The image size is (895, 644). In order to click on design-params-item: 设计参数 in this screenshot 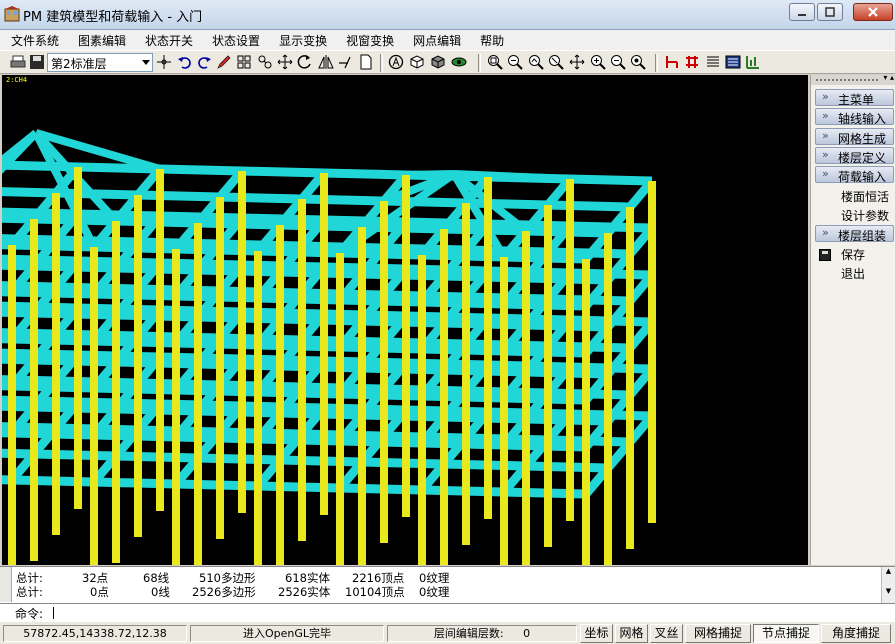, I will do `click(865, 215)`.